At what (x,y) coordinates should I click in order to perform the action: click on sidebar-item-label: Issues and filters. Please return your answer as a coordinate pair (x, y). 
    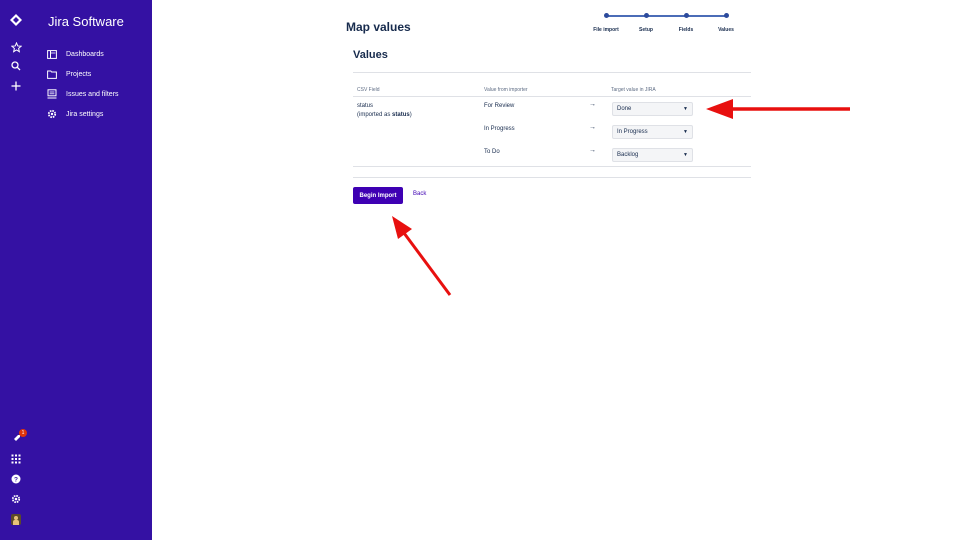
    Looking at the image, I should click on (92, 94).